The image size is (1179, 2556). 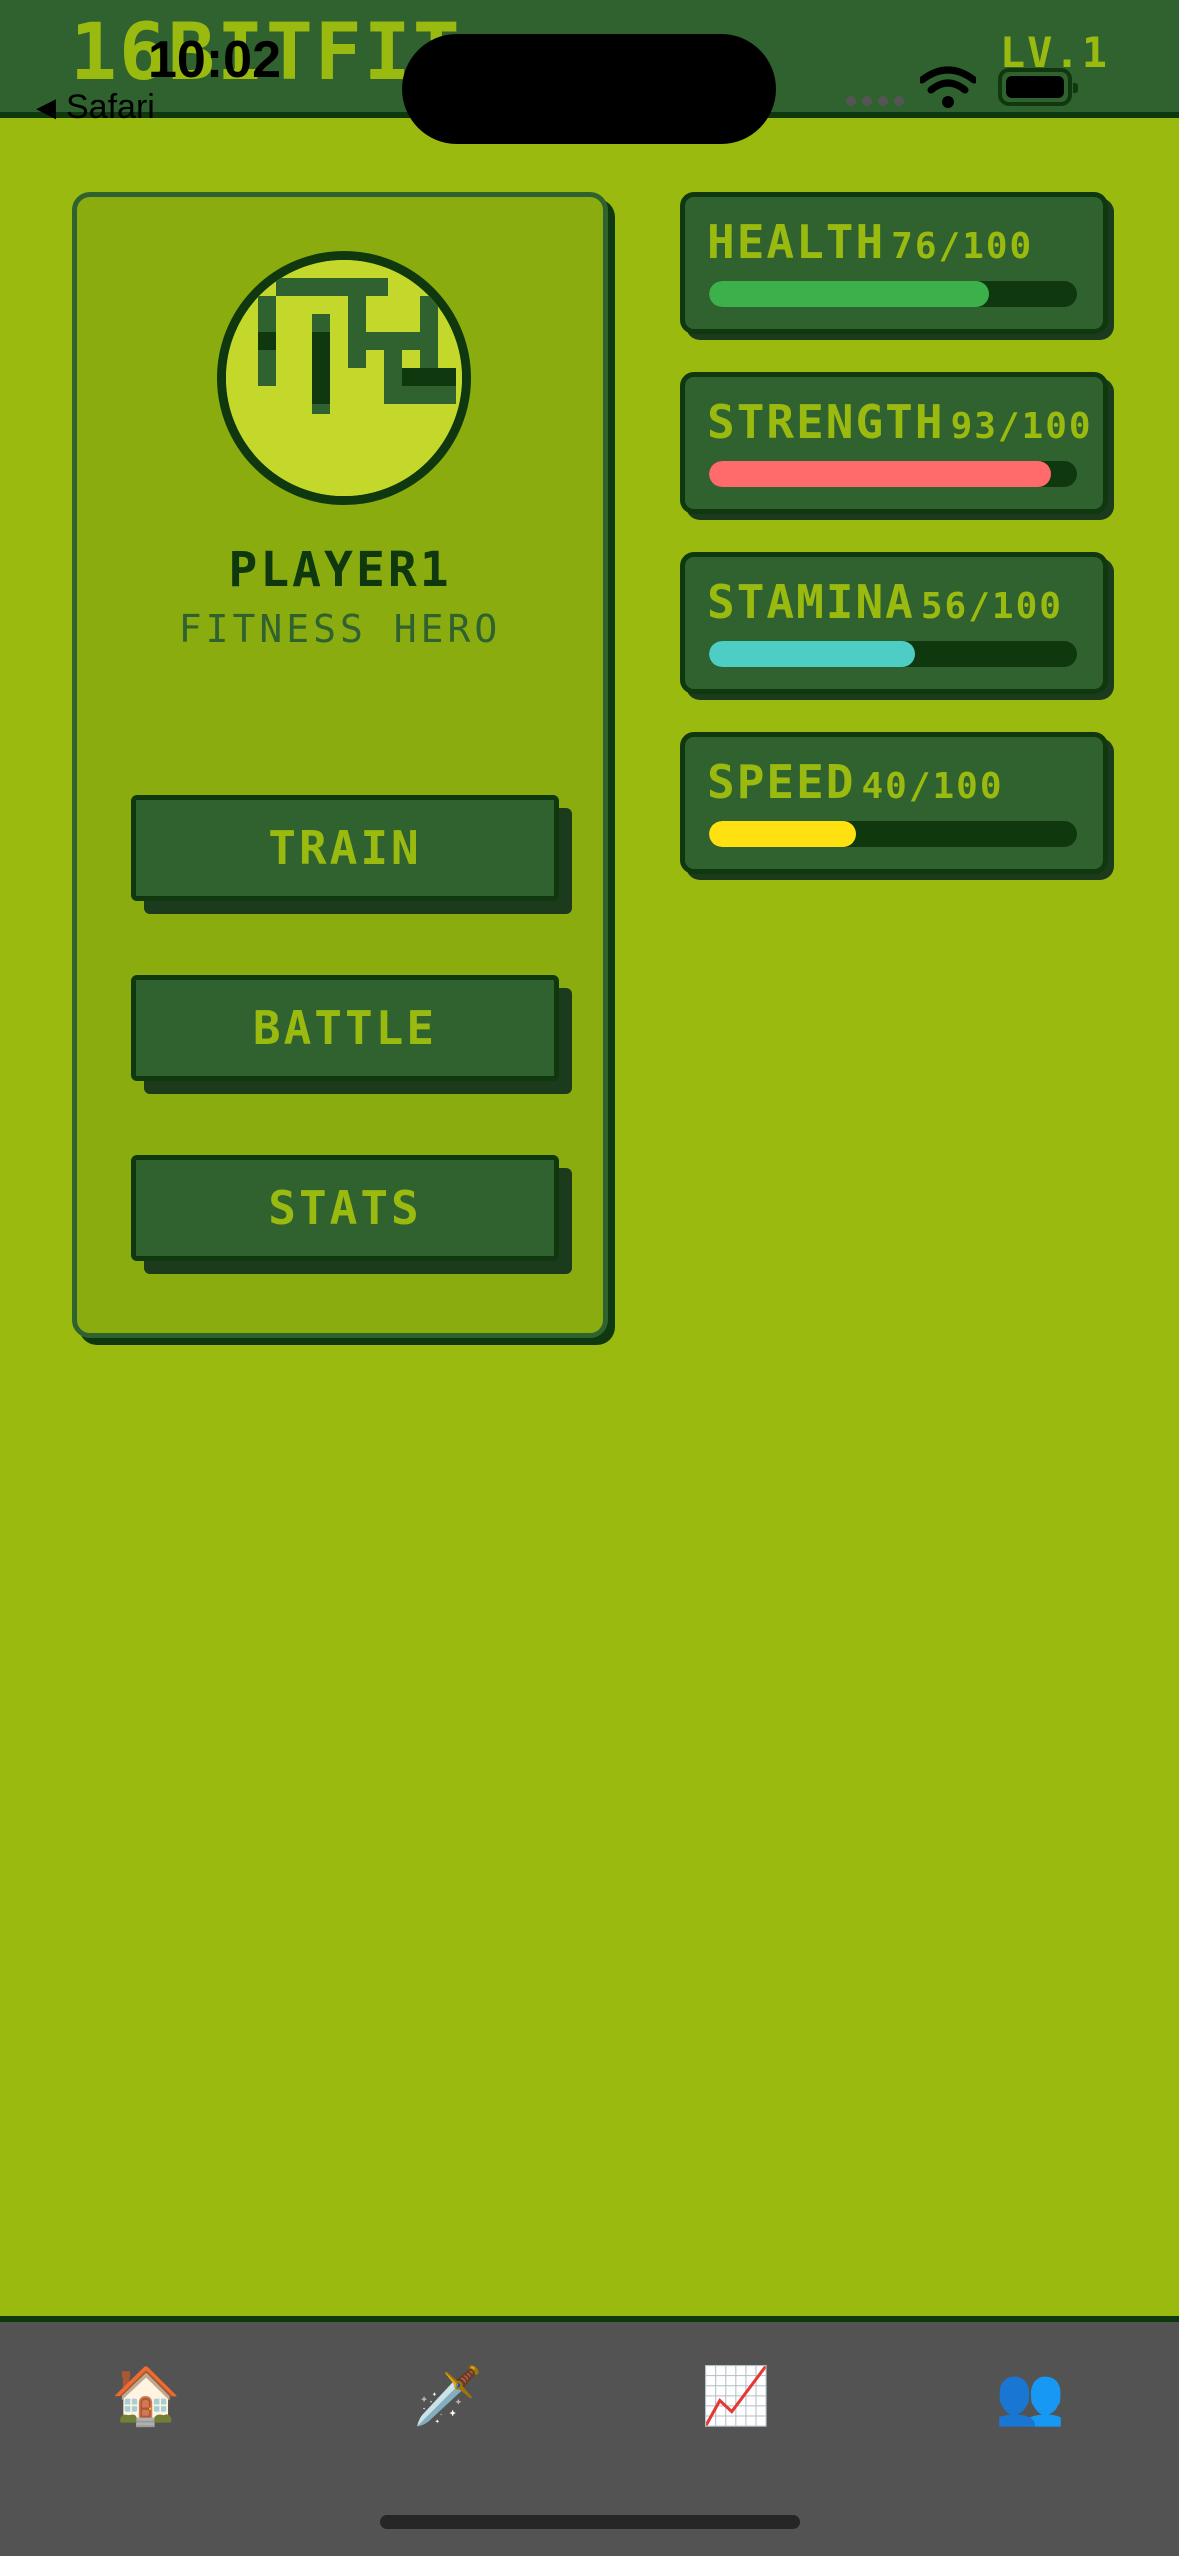 I want to click on tab-battle: 🗡️, so click(x=448, y=2396).